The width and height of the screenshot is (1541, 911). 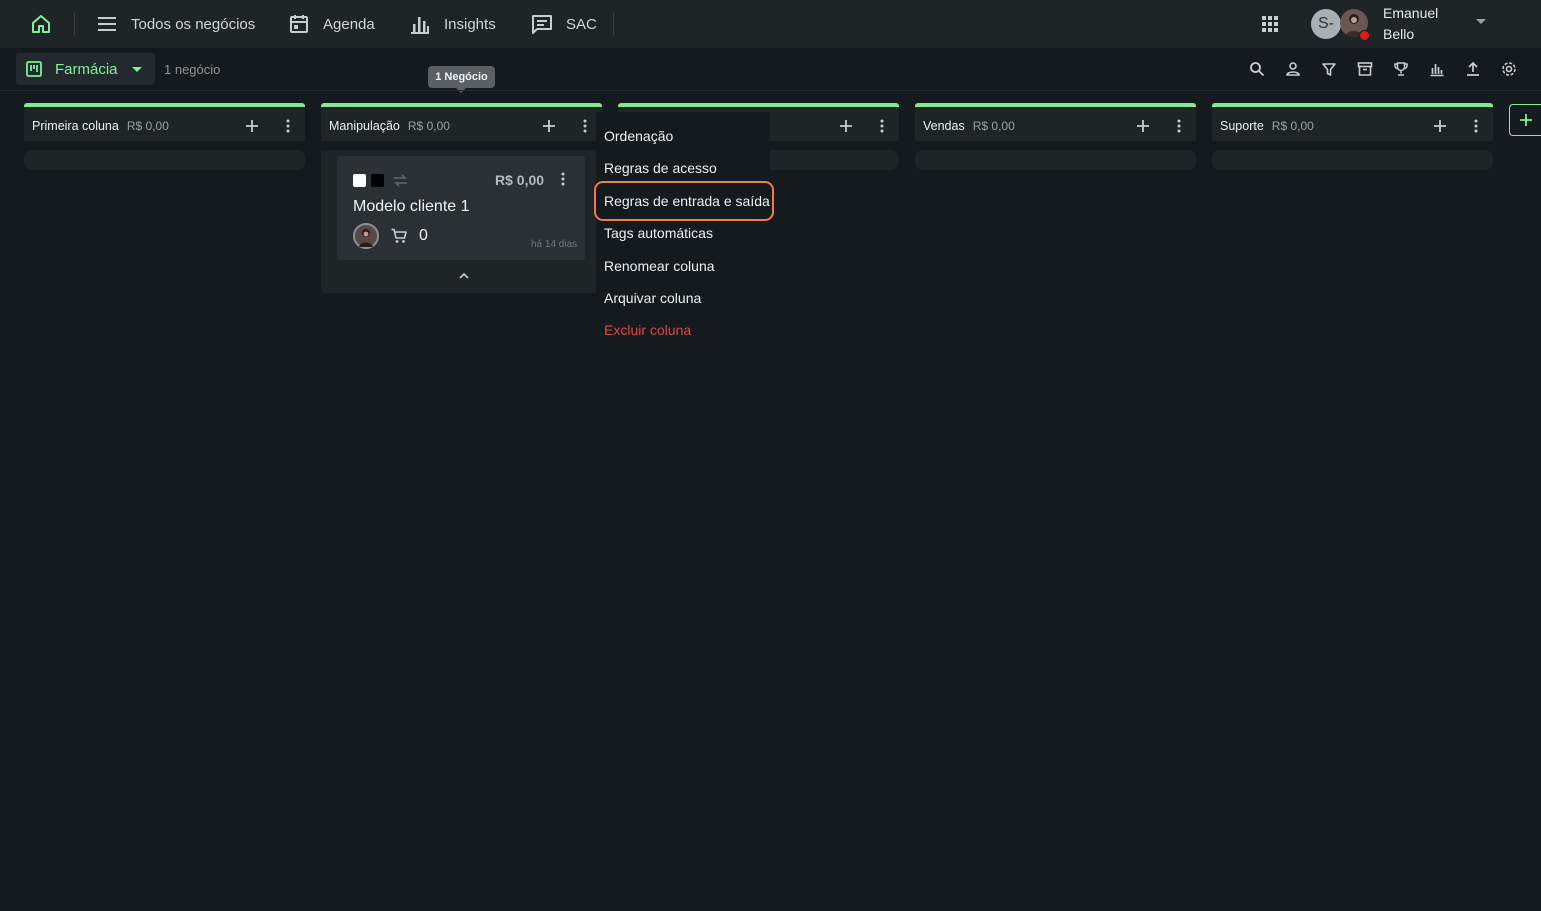 What do you see at coordinates (1398, 34) in the screenshot?
I see `user-last-name: Bello` at bounding box center [1398, 34].